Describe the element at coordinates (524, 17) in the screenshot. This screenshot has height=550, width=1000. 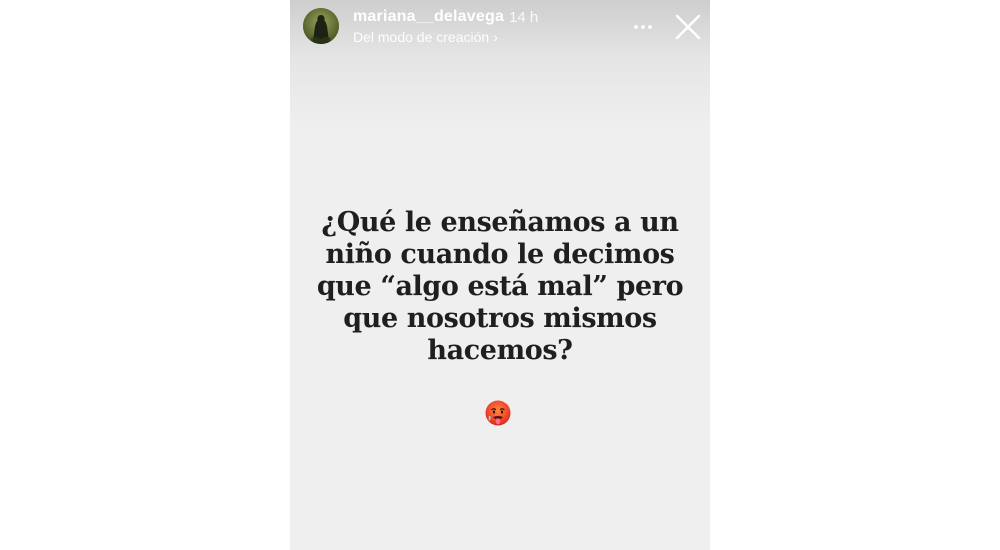
I see `story-timestamp: 14 h` at that location.